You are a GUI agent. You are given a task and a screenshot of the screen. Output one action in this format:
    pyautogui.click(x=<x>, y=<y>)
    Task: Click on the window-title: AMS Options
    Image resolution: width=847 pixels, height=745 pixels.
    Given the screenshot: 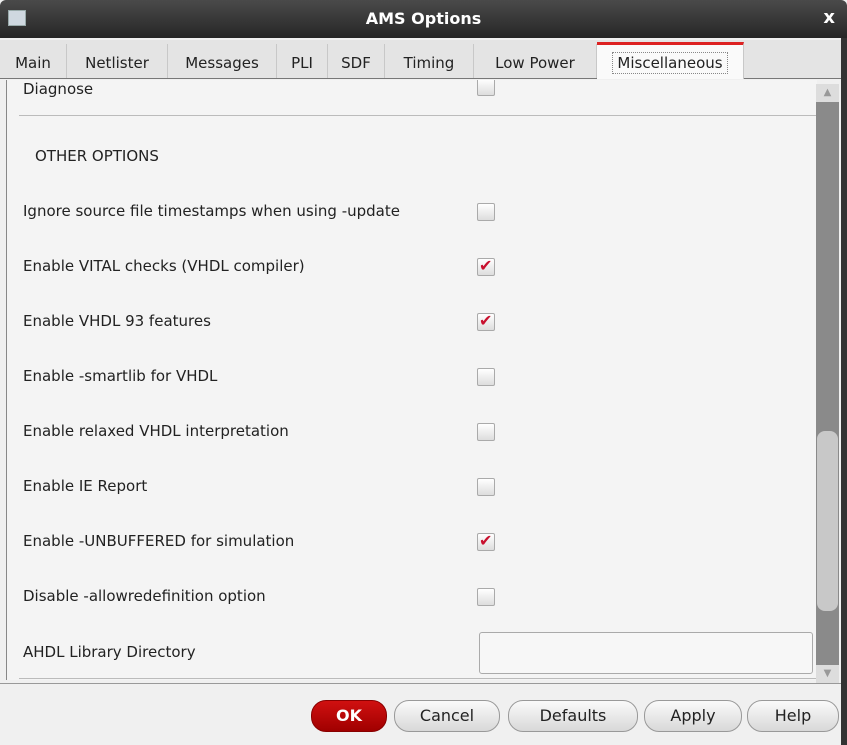 What is the action you would take?
    pyautogui.click(x=423, y=18)
    